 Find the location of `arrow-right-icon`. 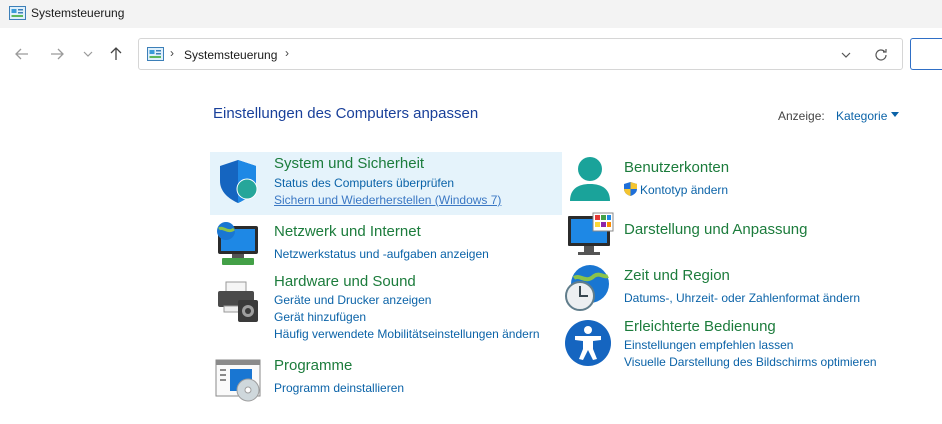

arrow-right-icon is located at coordinates (57, 54).